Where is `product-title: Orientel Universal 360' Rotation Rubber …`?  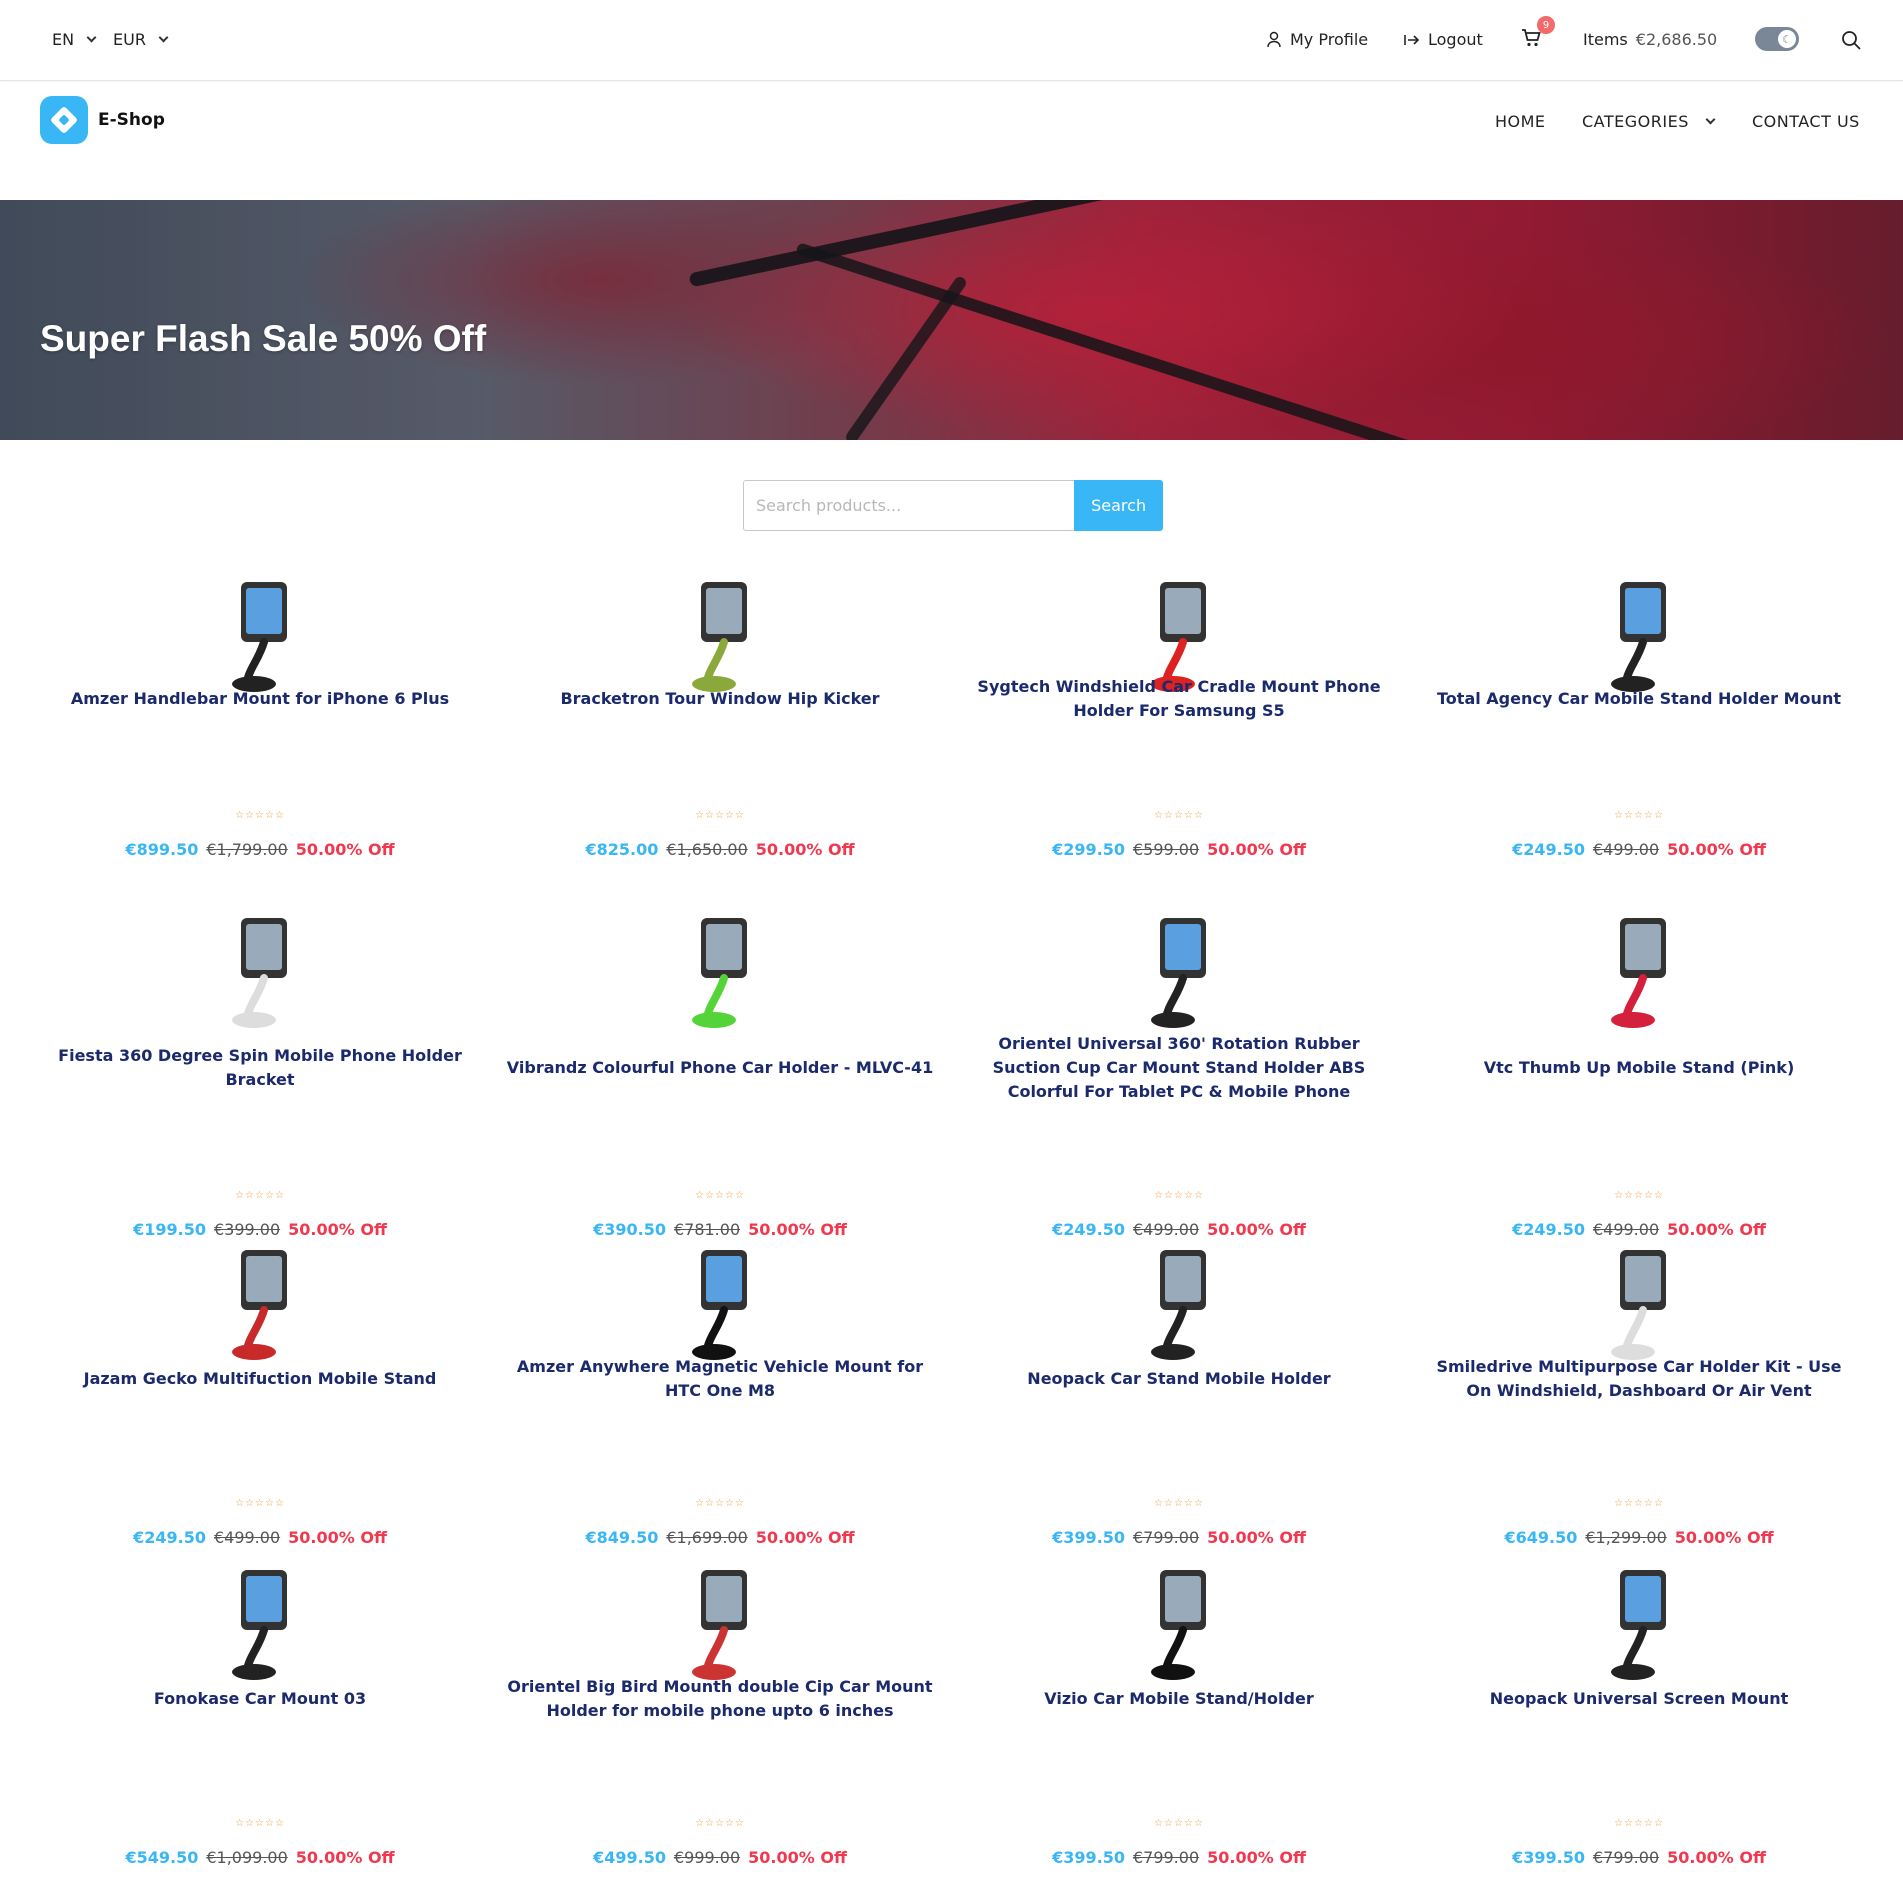
product-title: Orientel Universal 360' Rotation Rubber … is located at coordinates (1179, 1068).